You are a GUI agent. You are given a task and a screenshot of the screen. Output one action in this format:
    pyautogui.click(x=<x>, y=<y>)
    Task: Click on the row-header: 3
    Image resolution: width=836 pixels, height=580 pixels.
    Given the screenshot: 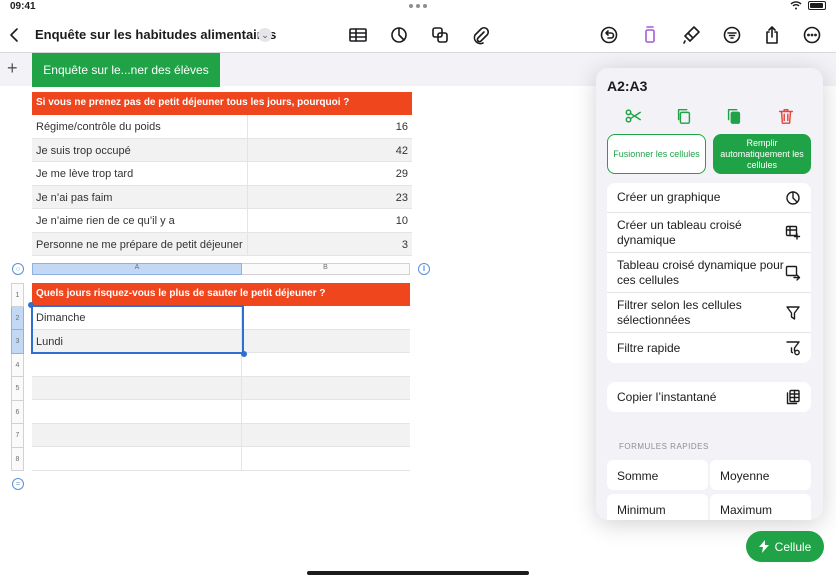 What is the action you would take?
    pyautogui.click(x=17, y=342)
    